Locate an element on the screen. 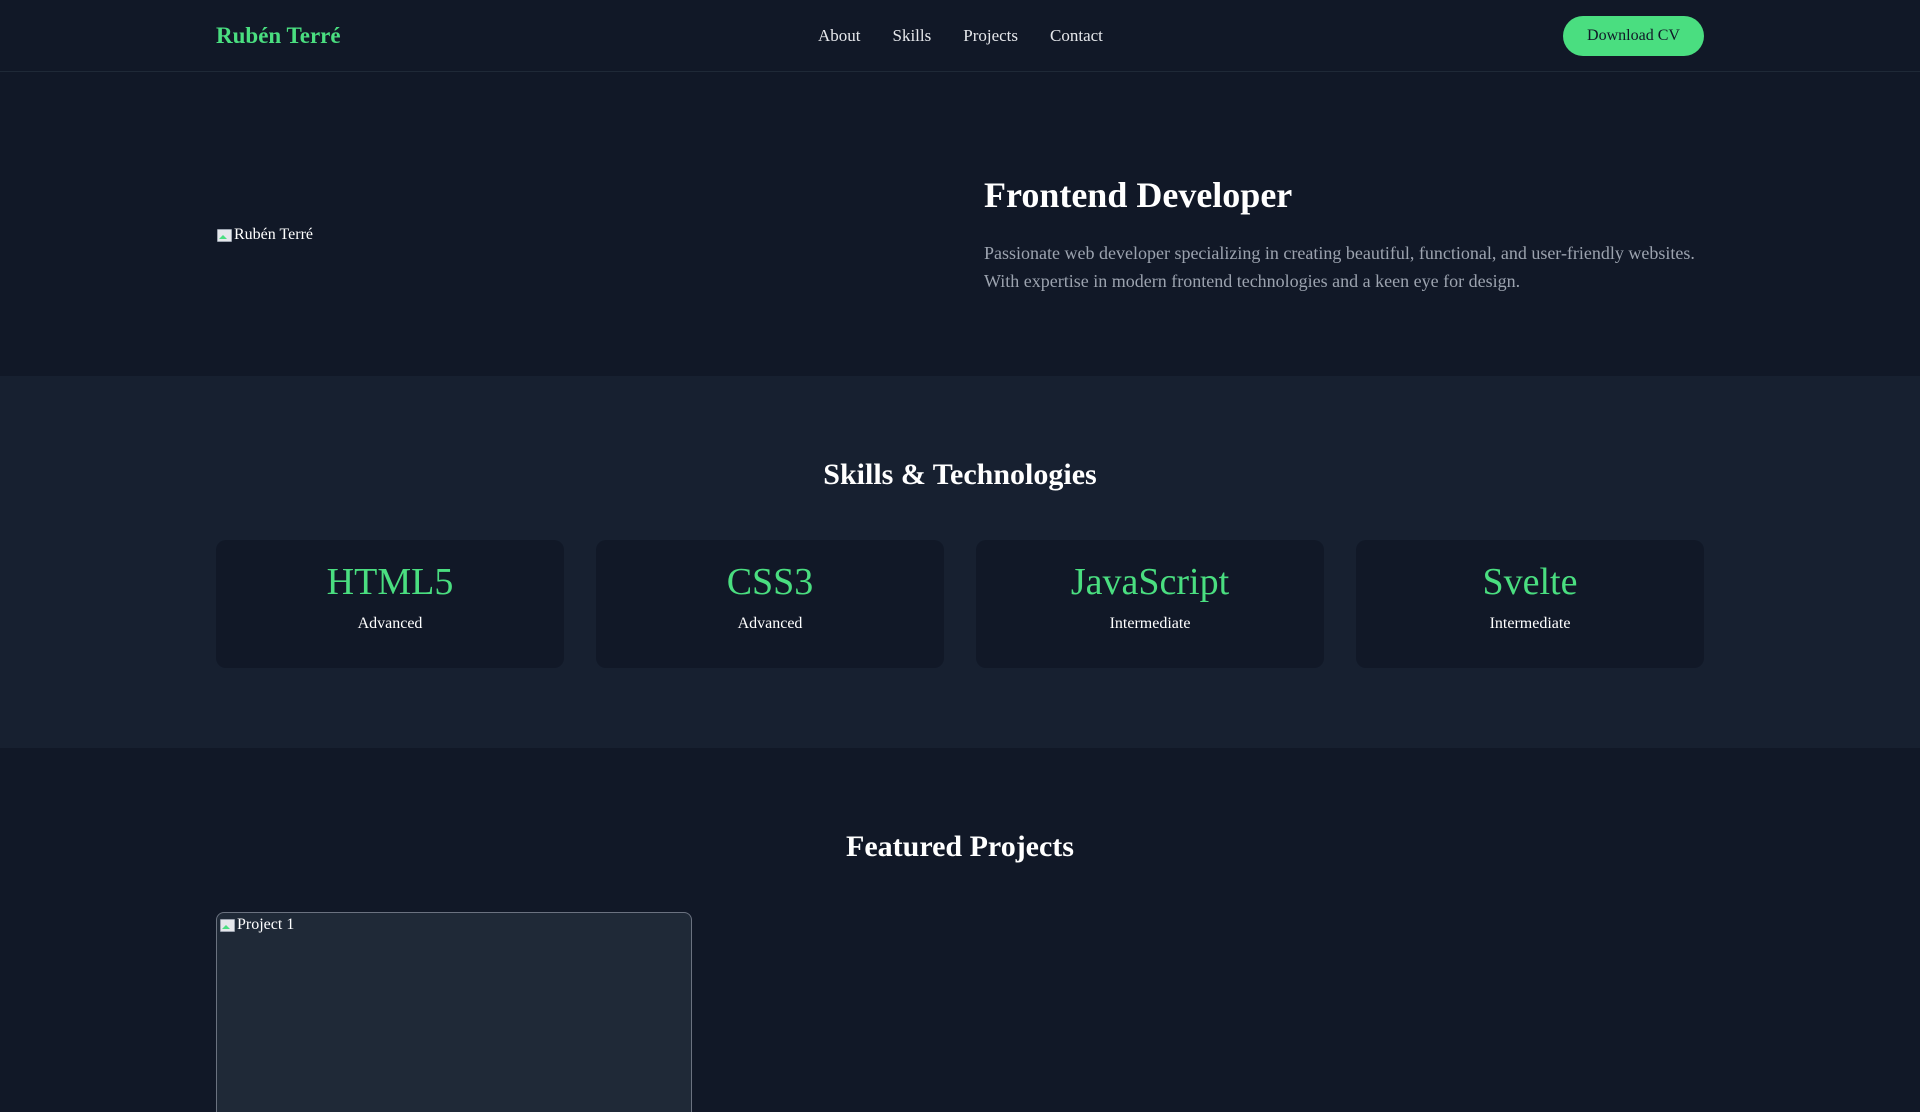  nav-about: About is located at coordinates (839, 36).